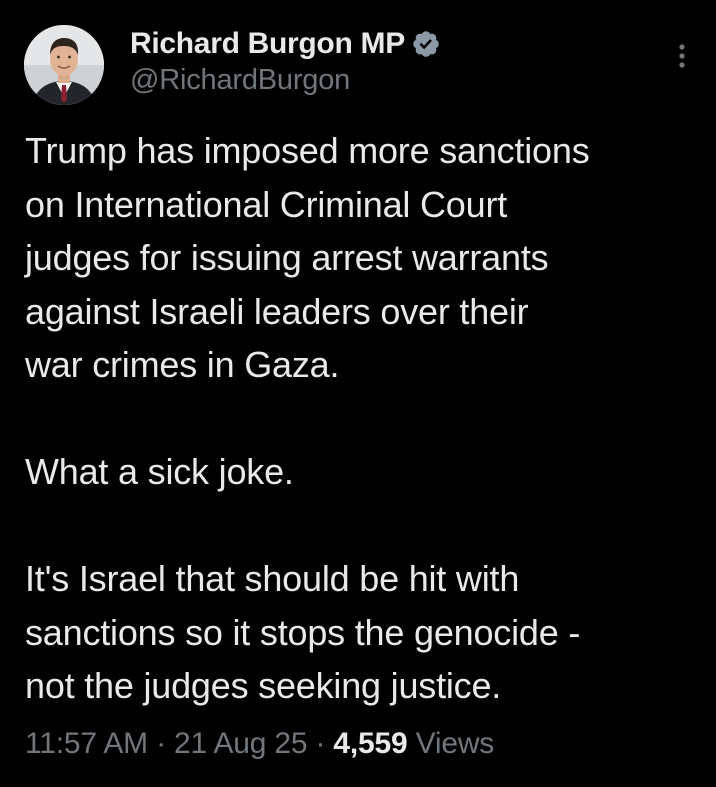 The image size is (716, 787). I want to click on tweet-date: 21 Aug 25, so click(241, 743).